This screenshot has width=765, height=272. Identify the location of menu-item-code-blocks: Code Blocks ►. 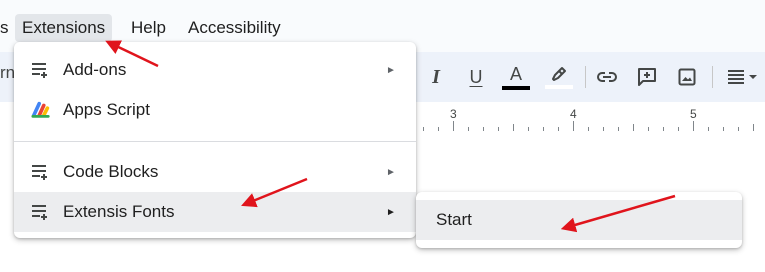
(215, 172).